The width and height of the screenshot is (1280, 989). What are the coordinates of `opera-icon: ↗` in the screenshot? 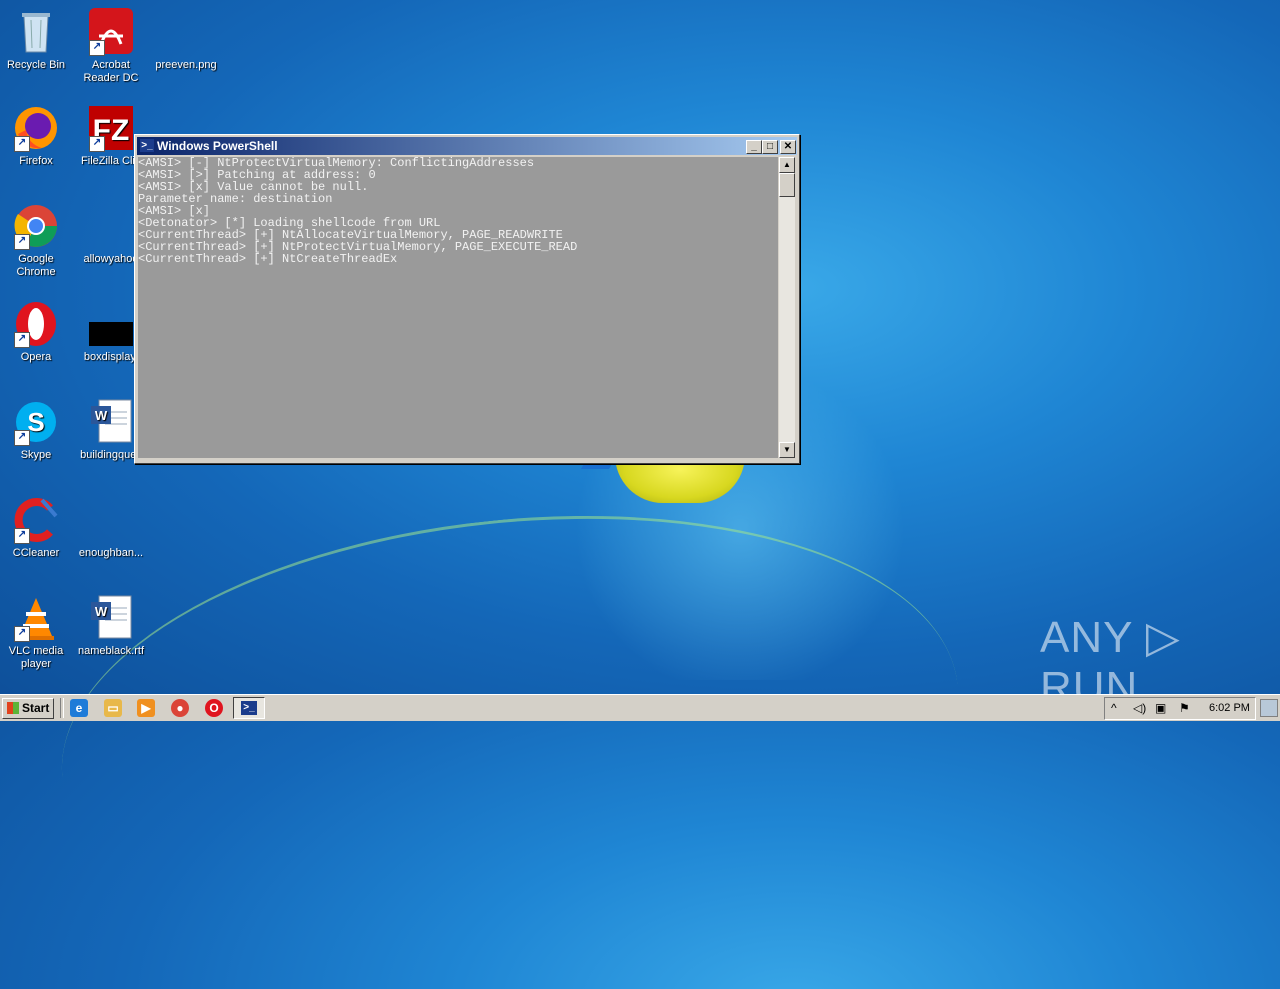 It's located at (36, 324).